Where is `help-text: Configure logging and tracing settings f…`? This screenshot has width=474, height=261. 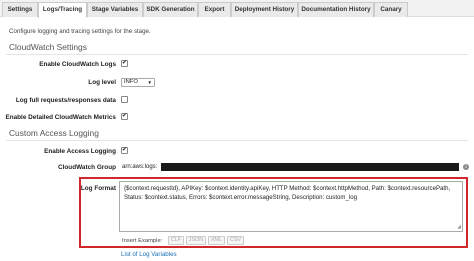
help-text: Configure logging and tracing settings f… is located at coordinates (80, 31).